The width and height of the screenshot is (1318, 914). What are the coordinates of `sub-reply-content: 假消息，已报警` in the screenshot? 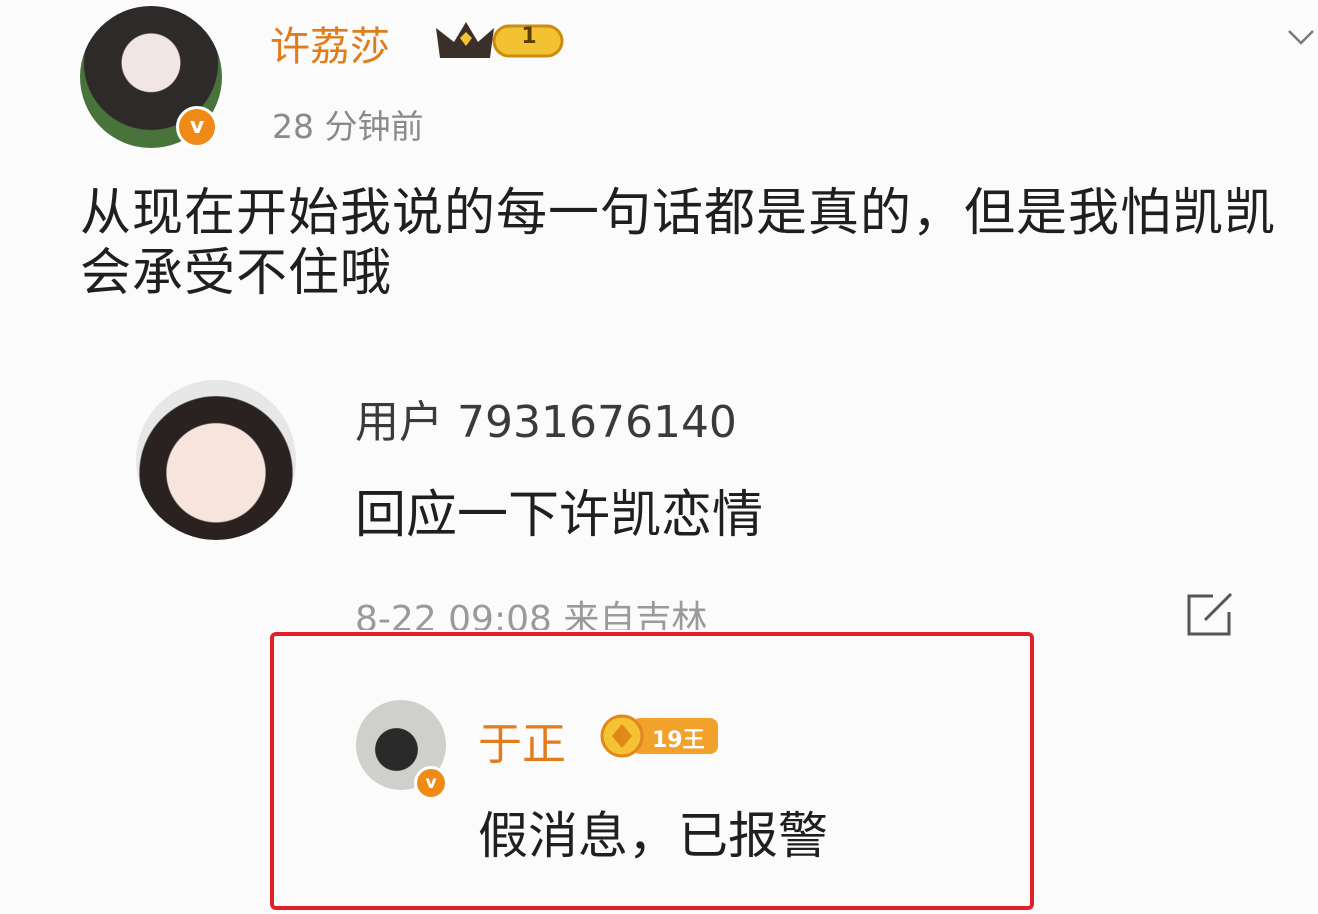 It's located at (653, 836).